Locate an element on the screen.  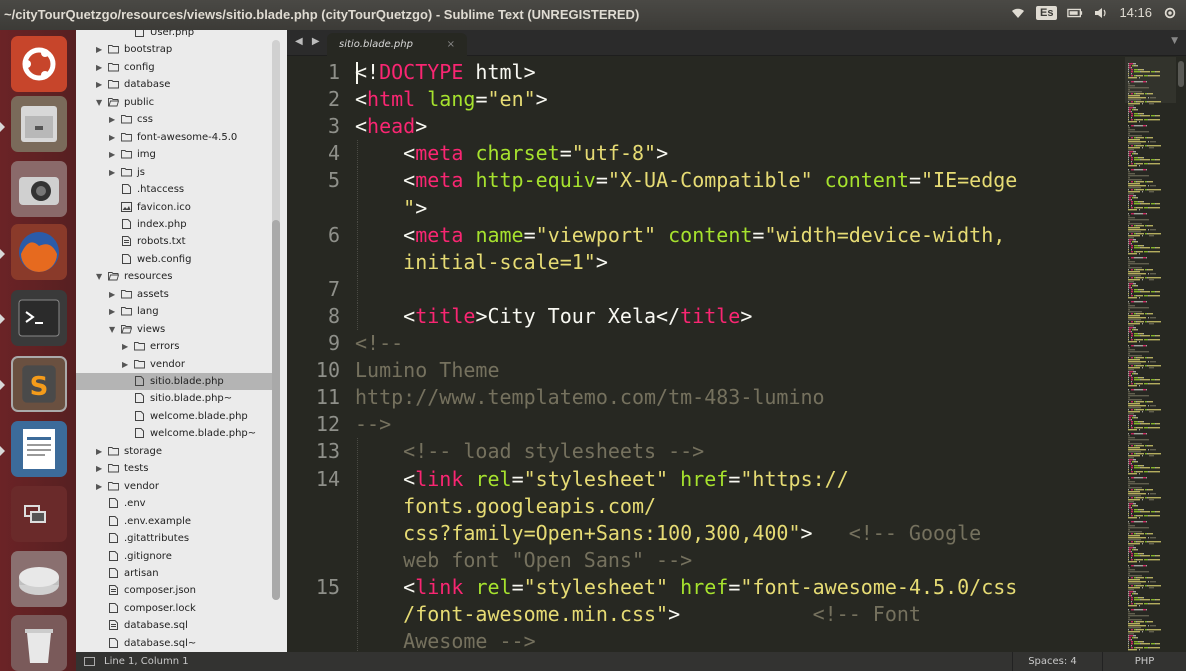
code-line: fonts.googleapis.com/ is located at coordinates (706, 506).